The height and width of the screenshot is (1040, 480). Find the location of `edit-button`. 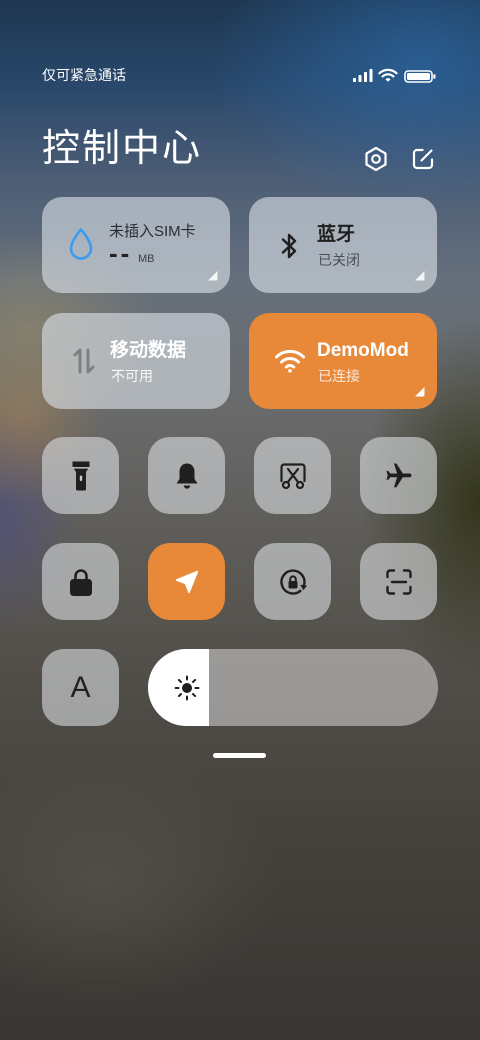

edit-button is located at coordinates (423, 159).